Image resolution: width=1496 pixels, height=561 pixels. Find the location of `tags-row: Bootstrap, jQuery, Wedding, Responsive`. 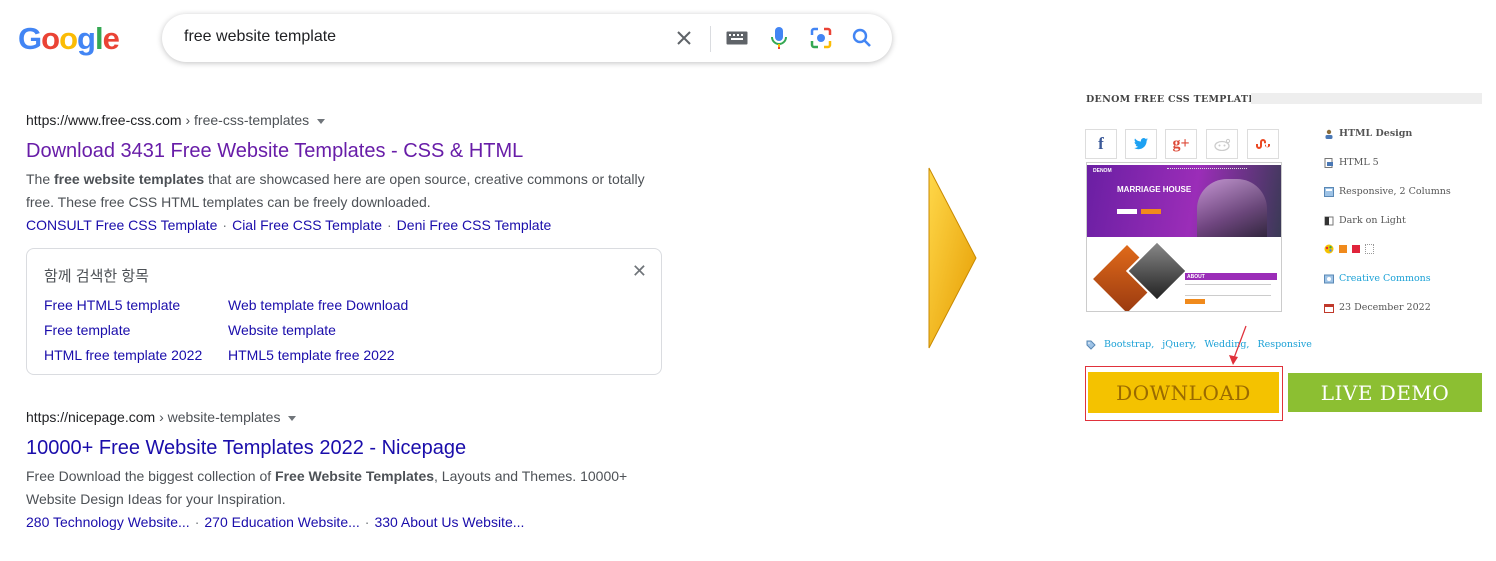

tags-row: Bootstrap, jQuery, Wedding, Responsive is located at coordinates (1199, 344).